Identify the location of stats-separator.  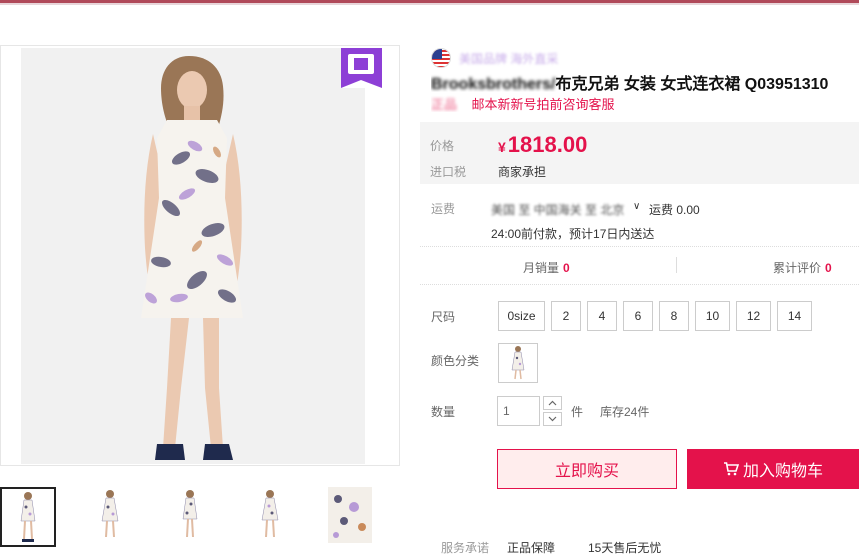
(676, 265).